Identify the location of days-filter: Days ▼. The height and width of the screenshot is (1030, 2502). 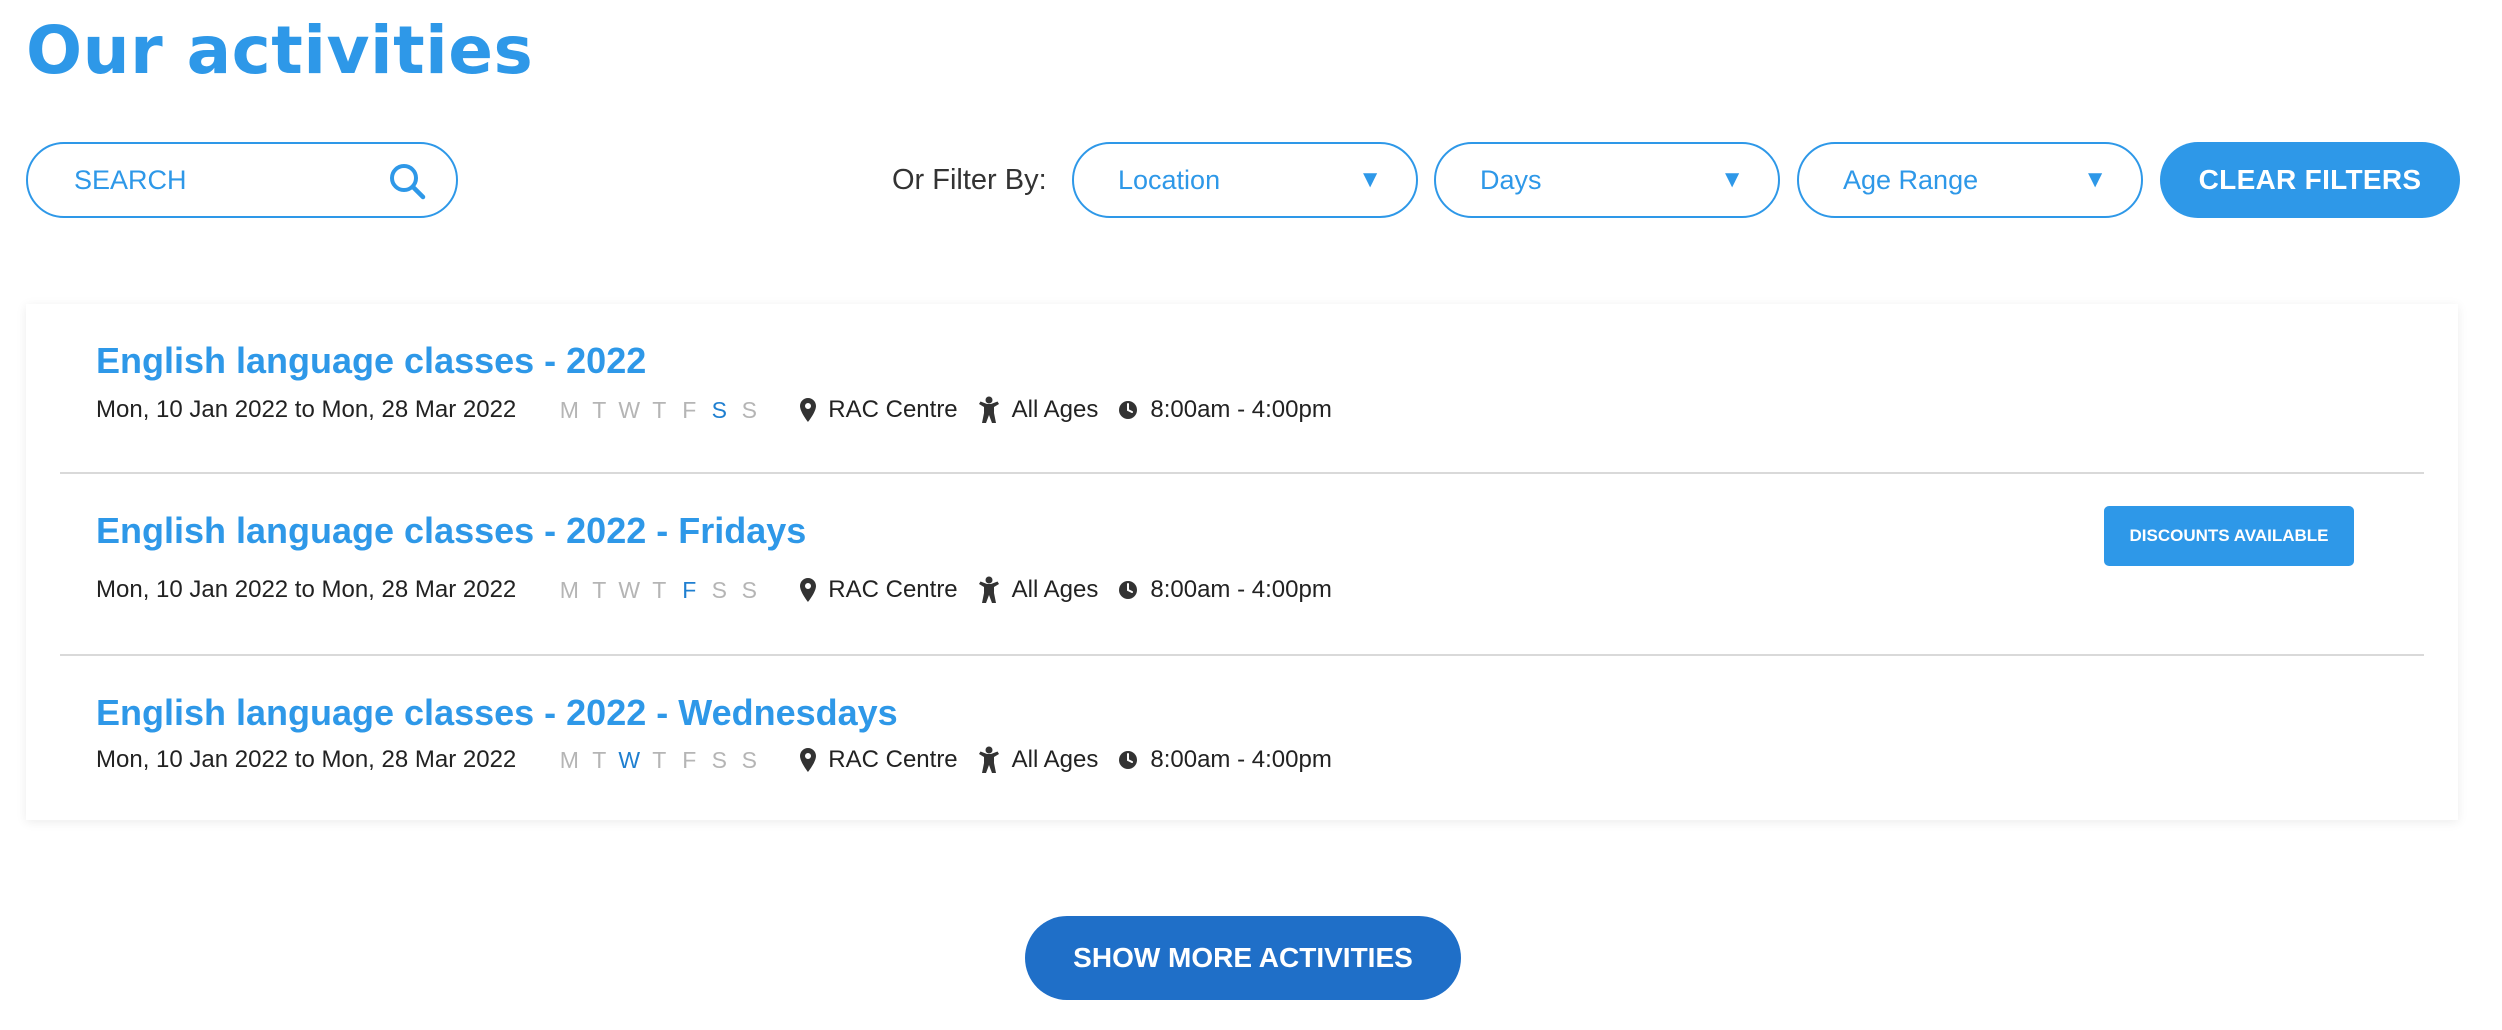
(1607, 180).